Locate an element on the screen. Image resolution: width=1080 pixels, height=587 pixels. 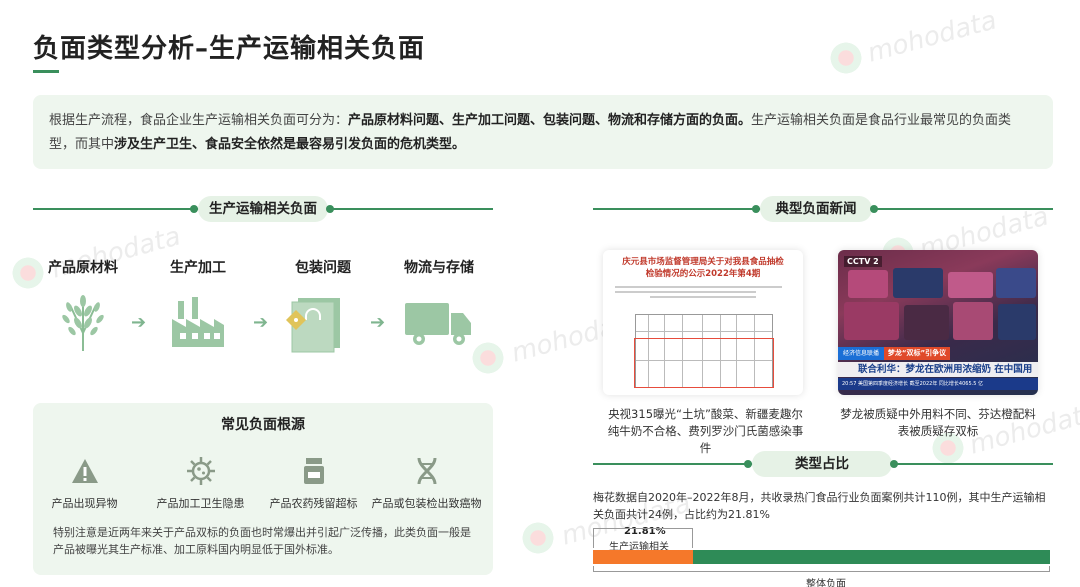
pesticide-bottle-icon is located at coordinates (313, 471).